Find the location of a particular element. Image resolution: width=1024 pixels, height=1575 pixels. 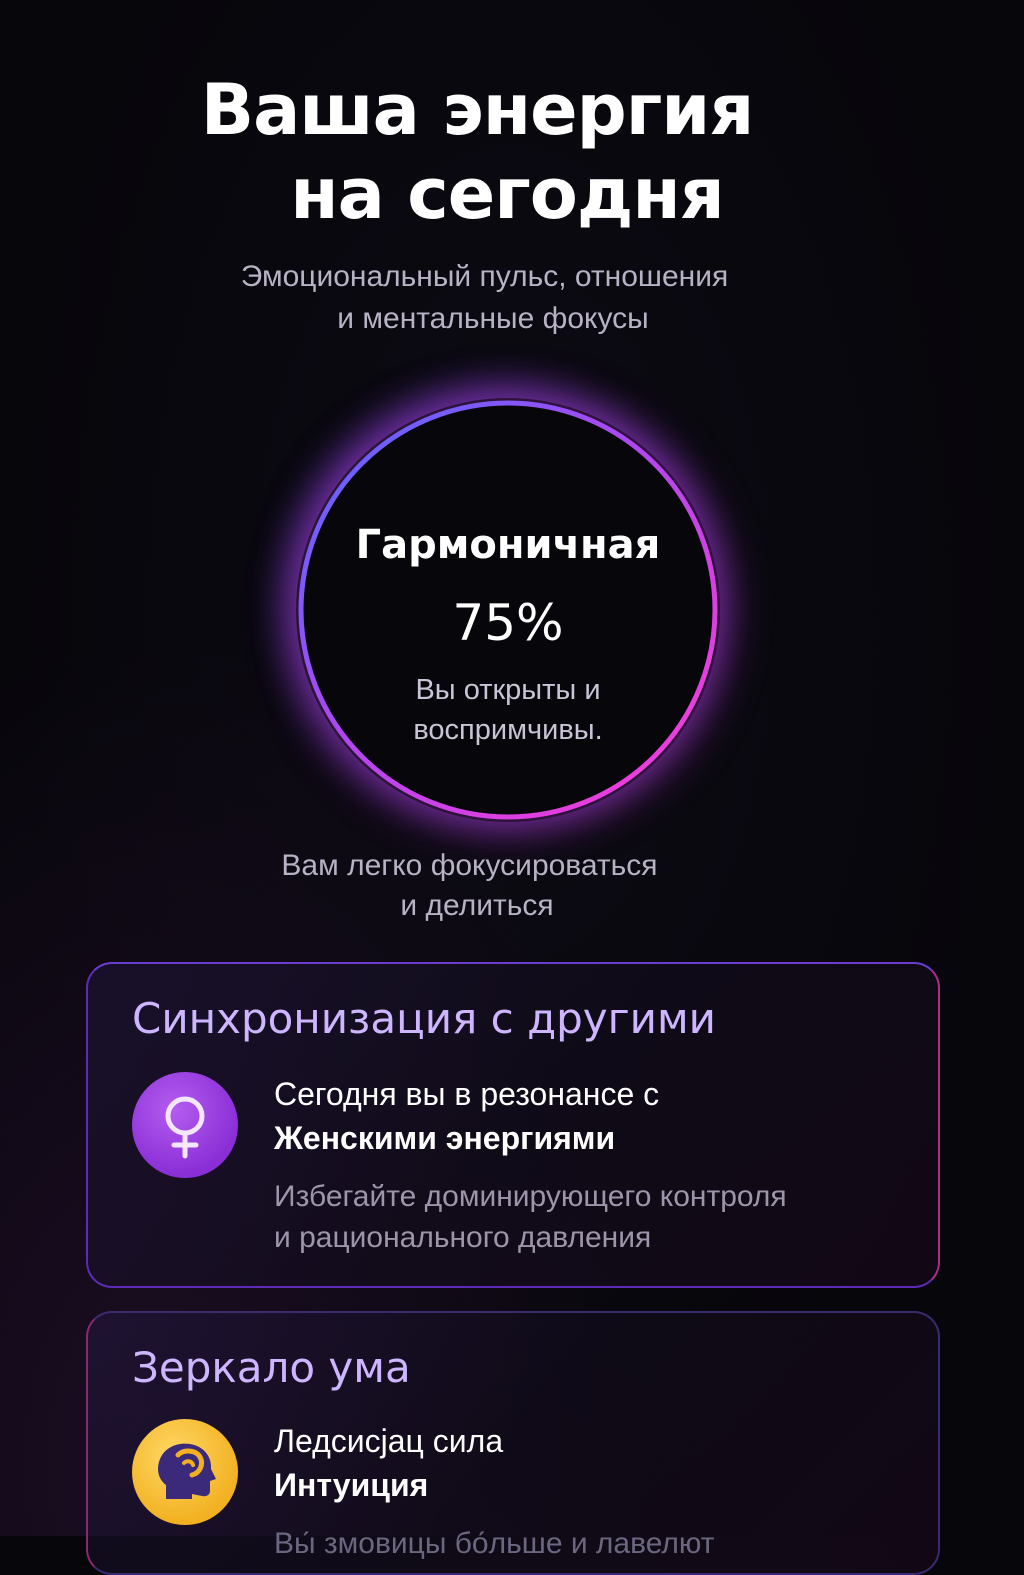

page-title-line1: Ваша энергия is located at coordinates (477, 110).